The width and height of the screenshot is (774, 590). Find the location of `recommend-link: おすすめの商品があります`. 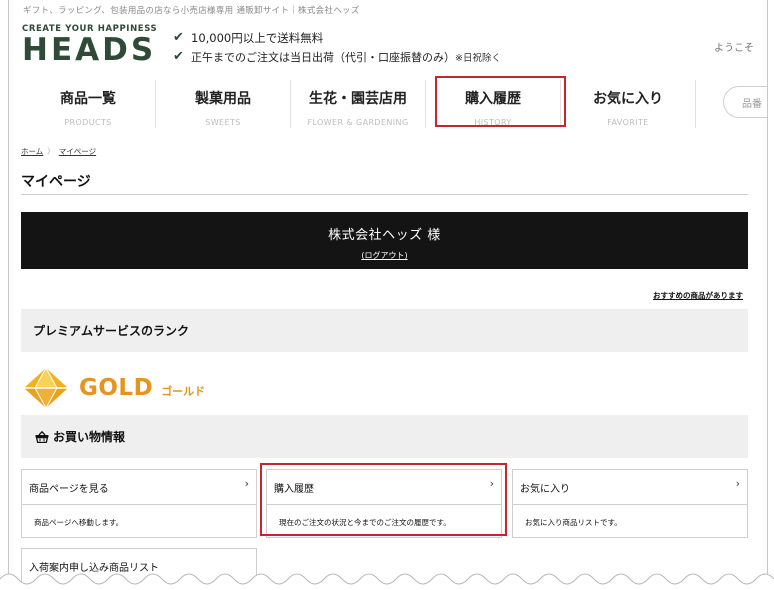

recommend-link: おすすめの商品があります is located at coordinates (698, 295).